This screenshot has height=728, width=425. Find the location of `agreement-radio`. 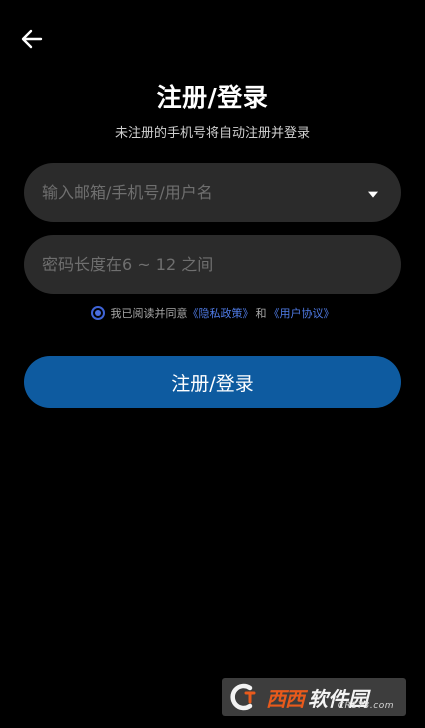

agreement-radio is located at coordinates (97, 313).